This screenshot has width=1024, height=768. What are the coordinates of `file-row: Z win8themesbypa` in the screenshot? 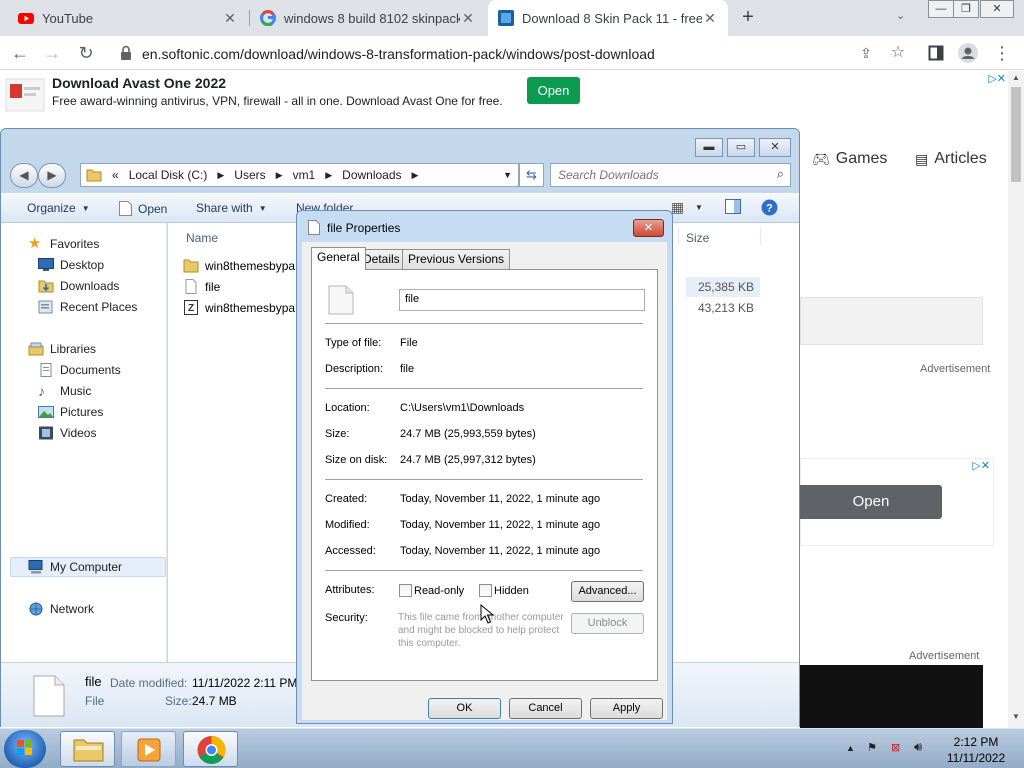 It's located at (239, 307).